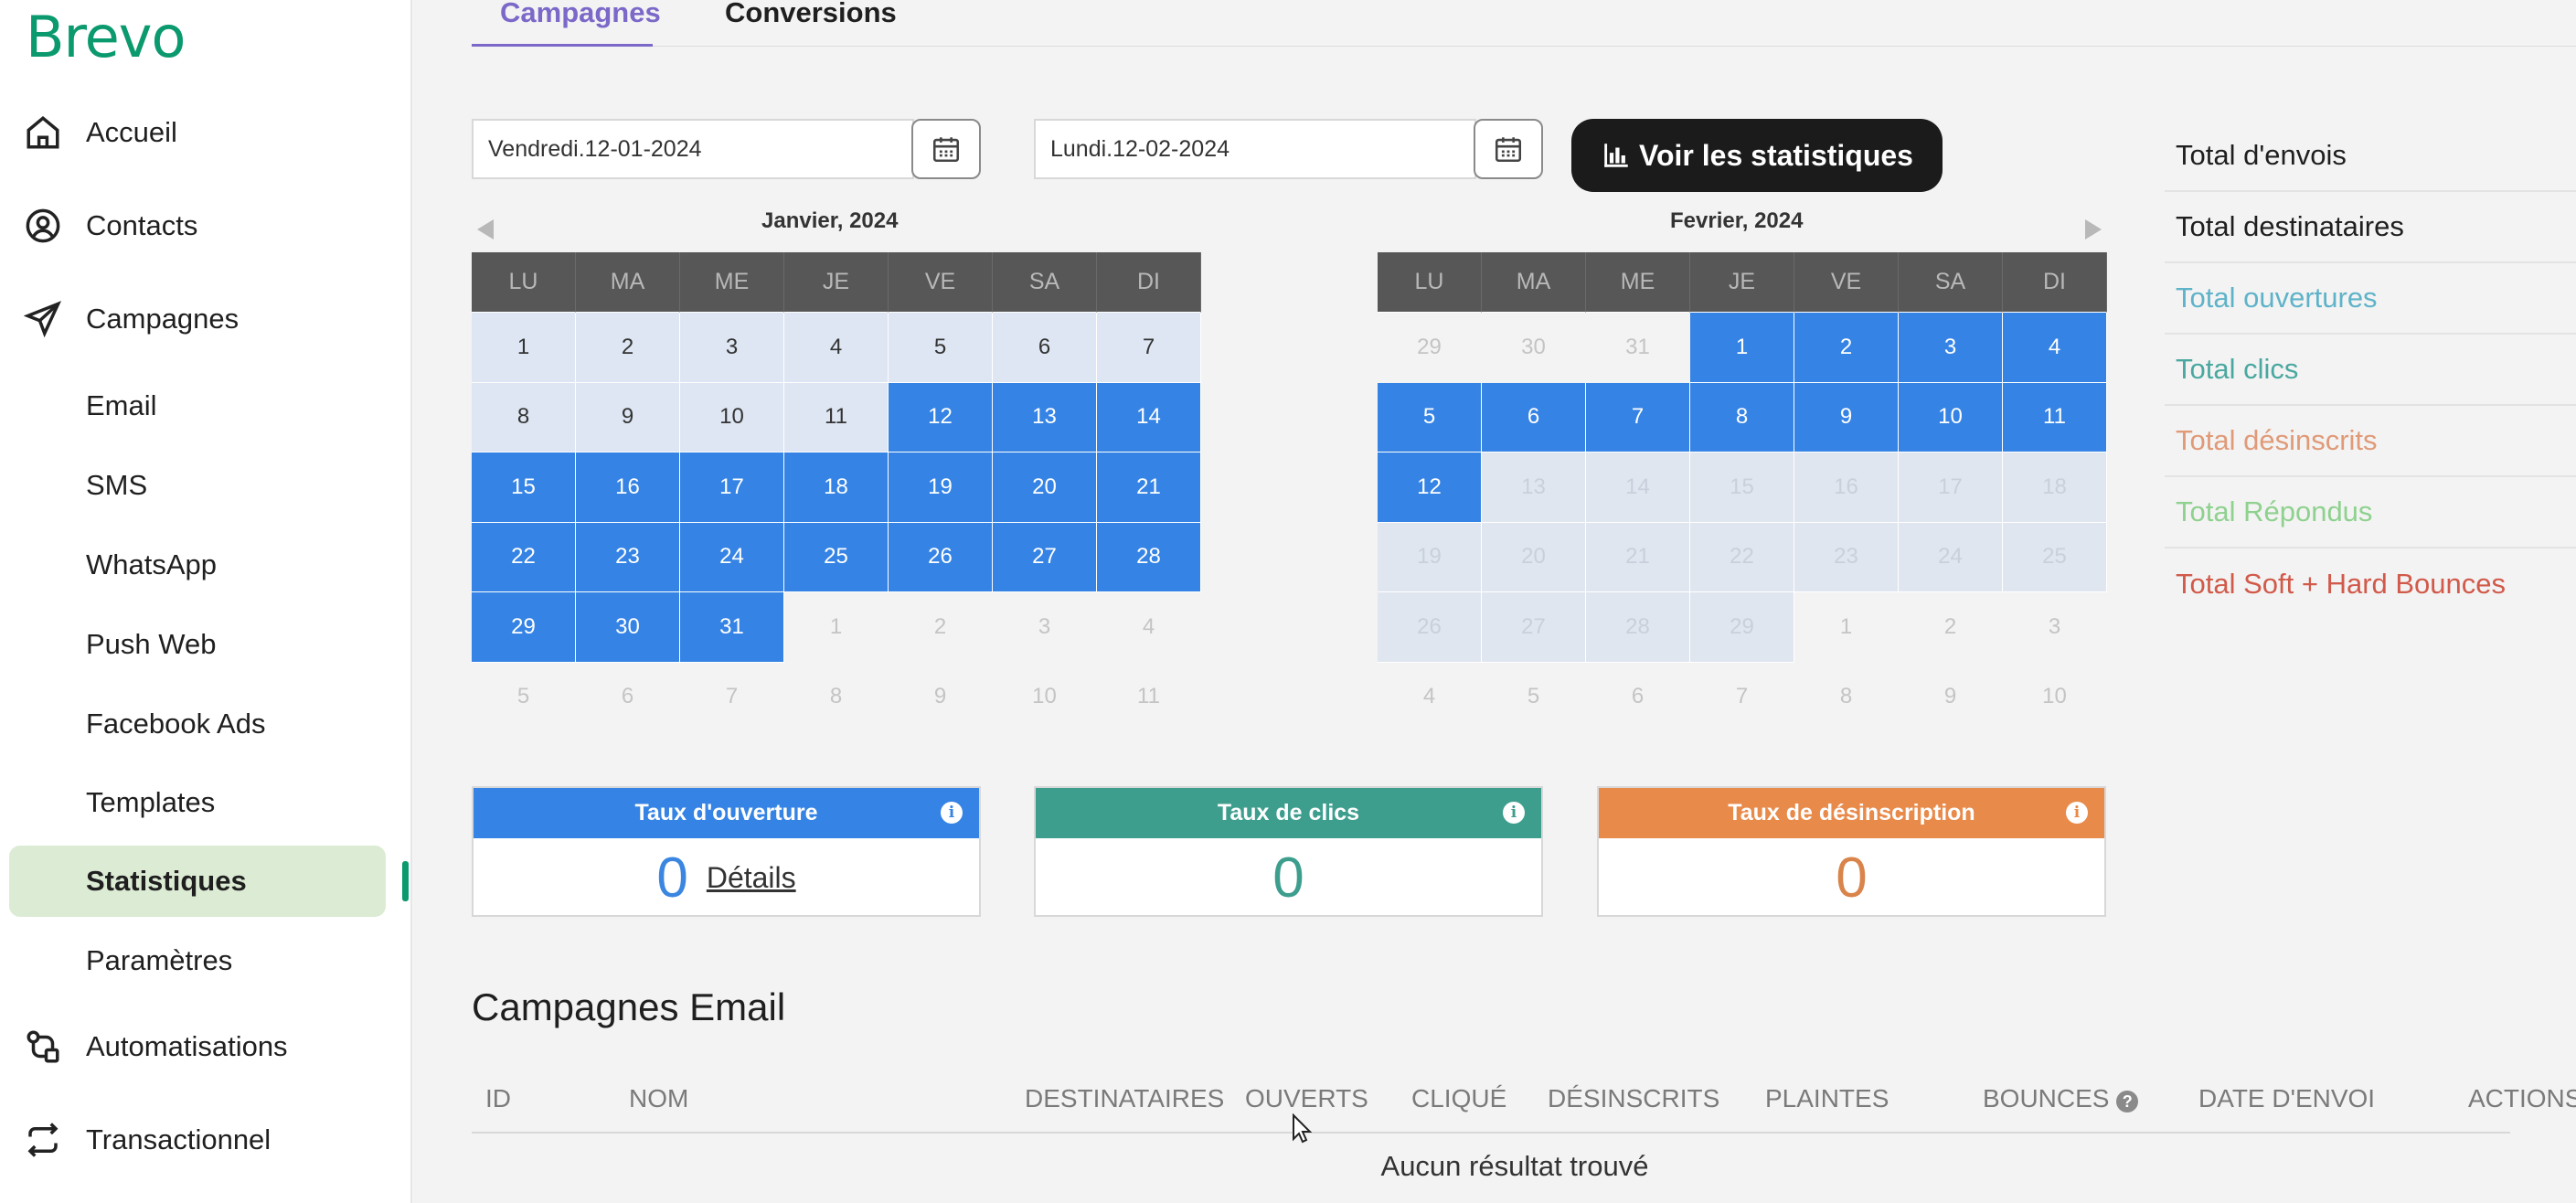  What do you see at coordinates (2286, 1098) in the screenshot?
I see `col-date-envoi: DATE D'ENVOI` at bounding box center [2286, 1098].